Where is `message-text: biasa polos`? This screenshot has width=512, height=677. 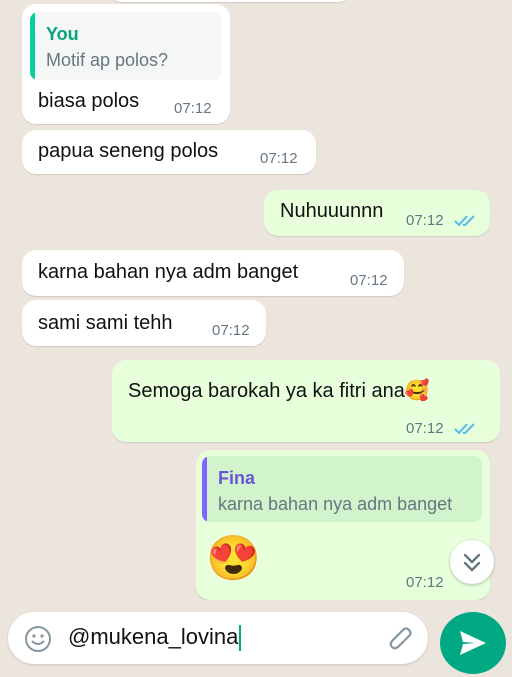
message-text: biasa polos is located at coordinates (89, 101).